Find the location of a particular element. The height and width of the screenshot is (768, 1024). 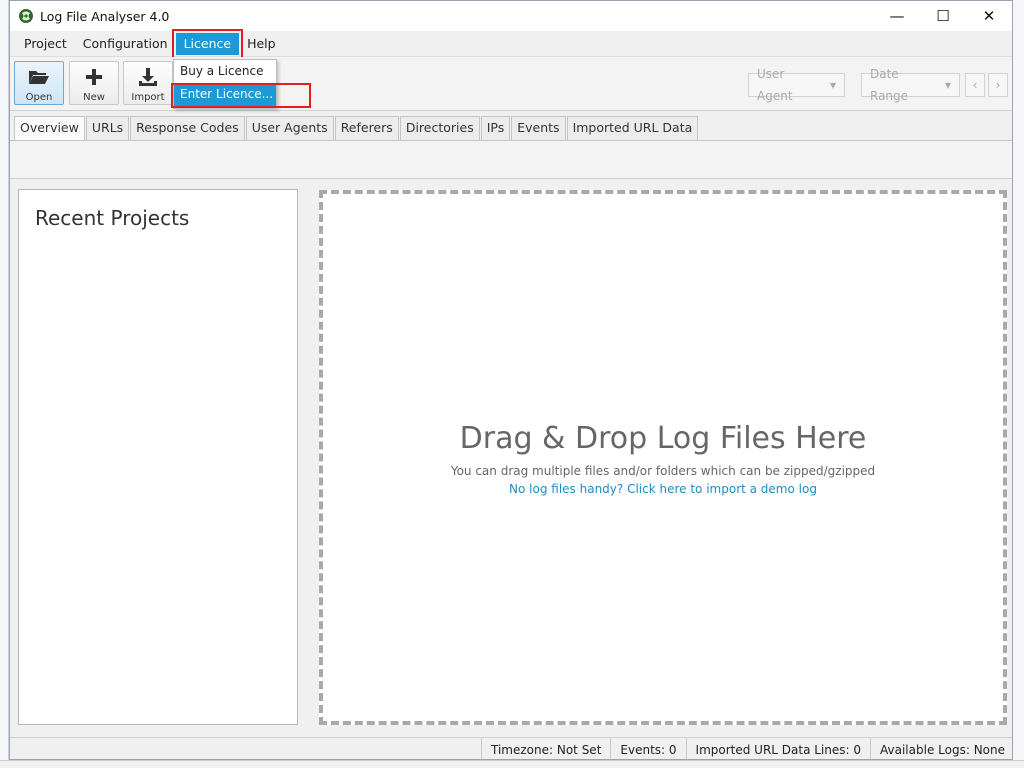

window-title: Log File Analyser 4.0 is located at coordinates (105, 16).